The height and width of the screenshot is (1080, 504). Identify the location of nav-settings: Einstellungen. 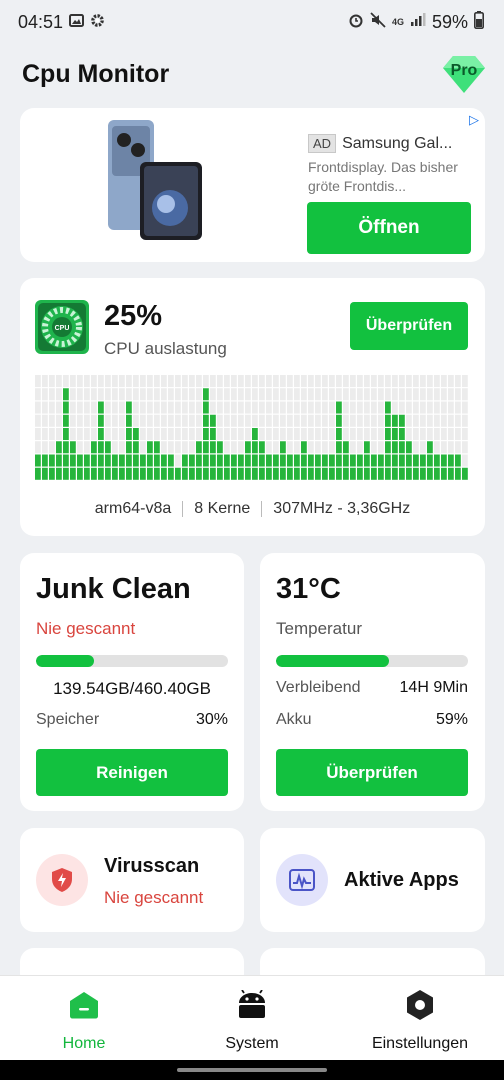
(420, 1018).